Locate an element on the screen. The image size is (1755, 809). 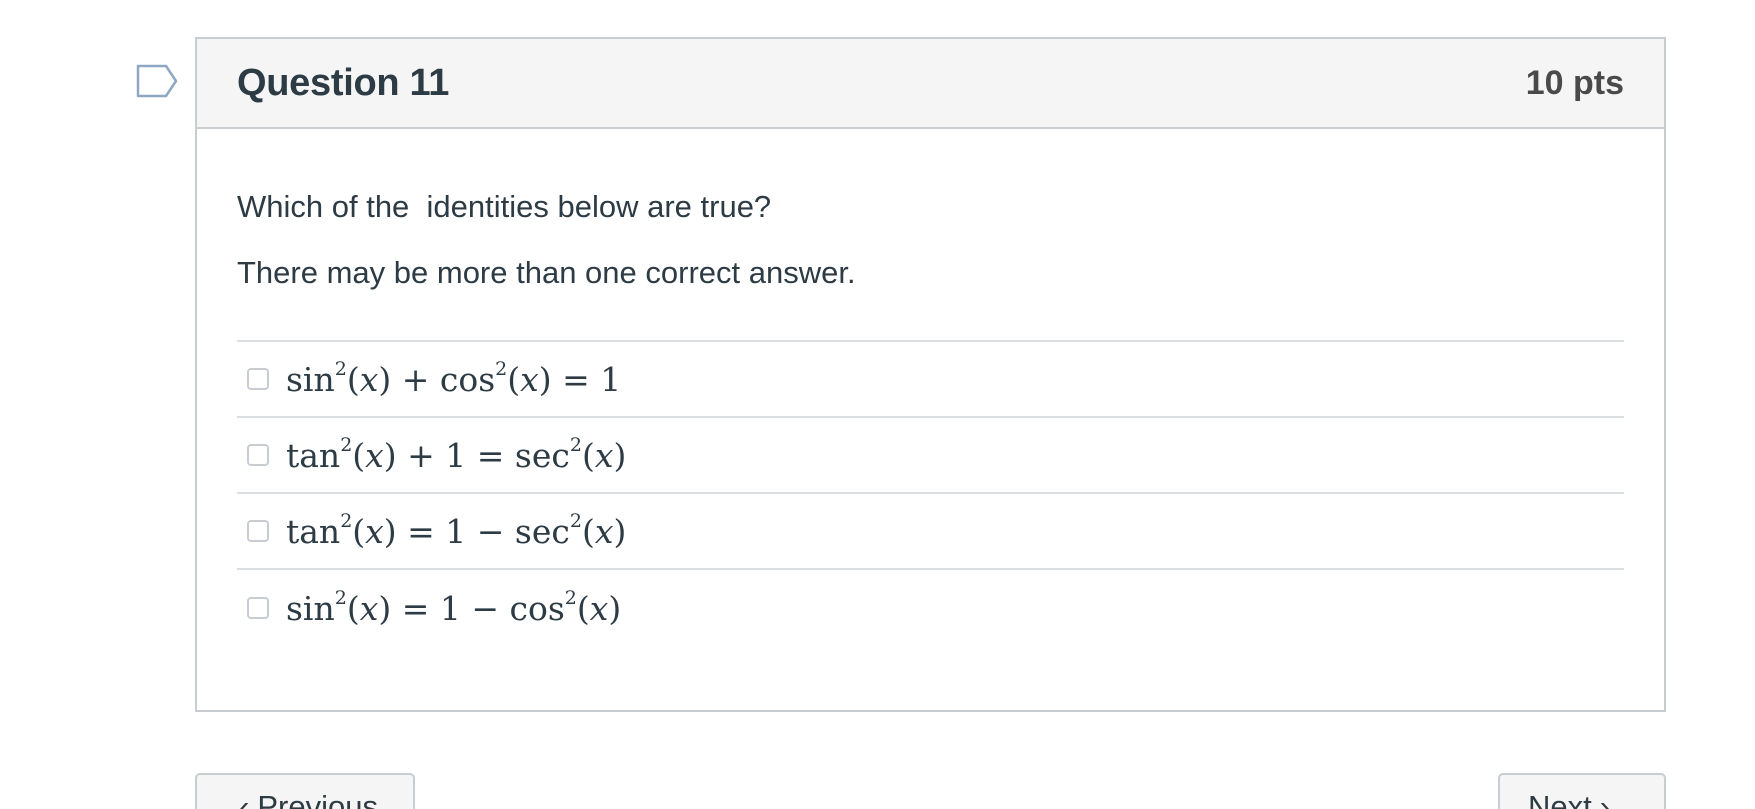
chevron-right-icon: › is located at coordinates (1605, 799).